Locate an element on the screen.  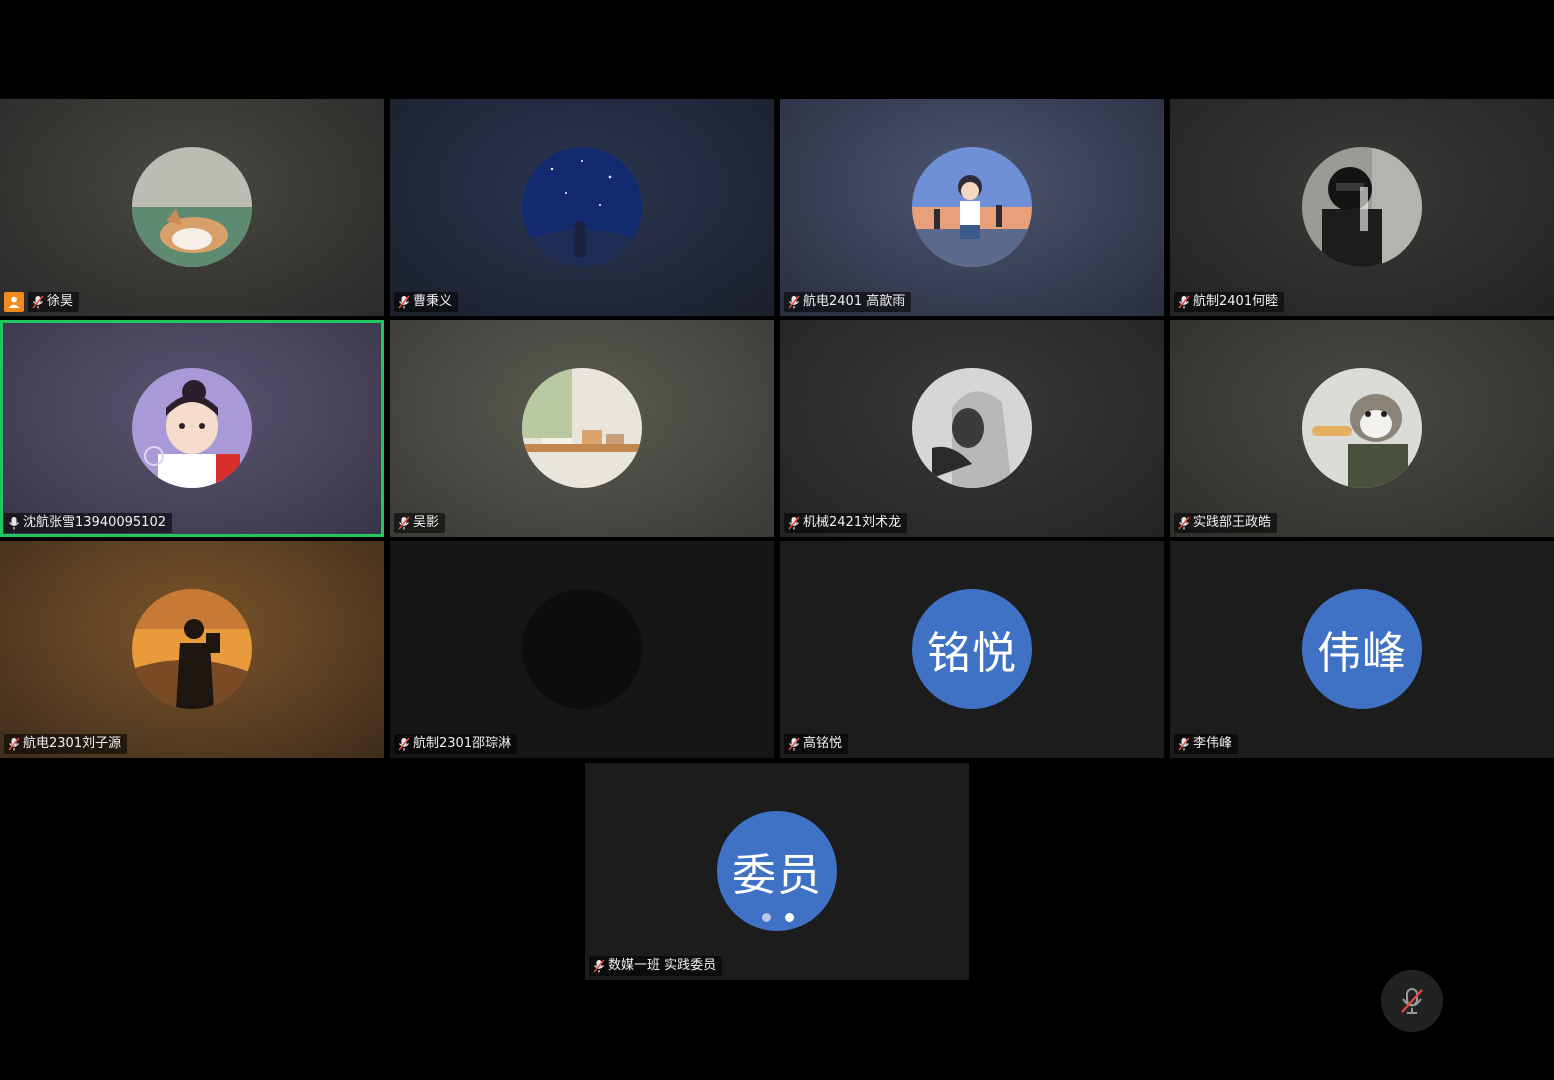
participant-label: 沈航张雪13940095102 is located at coordinates (88, 523).